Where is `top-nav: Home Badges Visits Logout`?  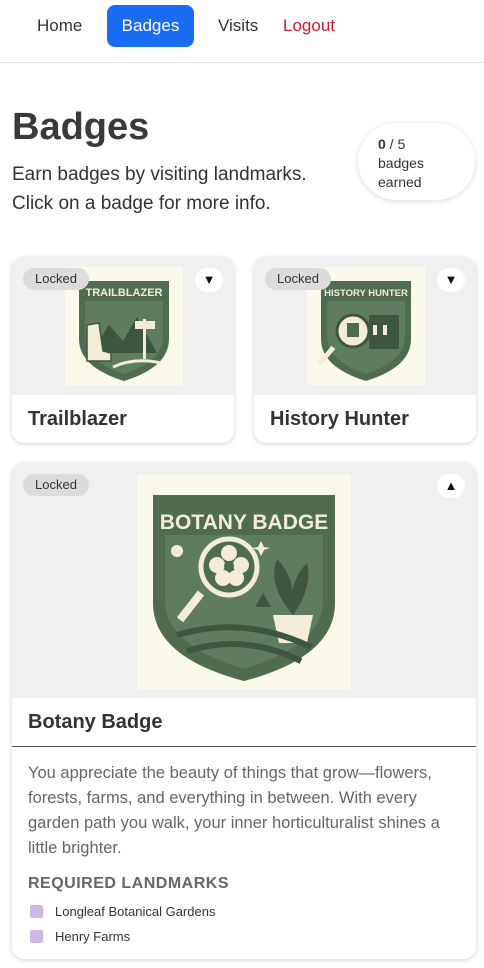 top-nav: Home Badges Visits Logout is located at coordinates (242, 31).